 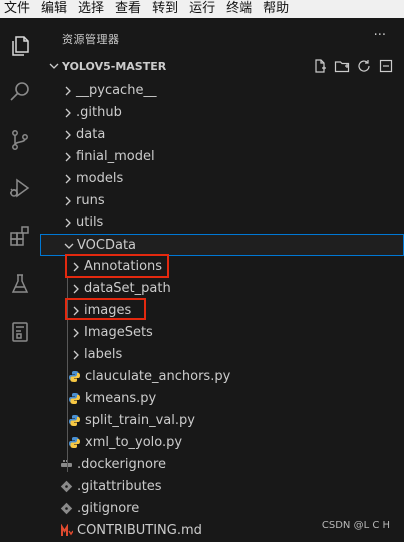 I want to click on explorer-icon, so click(x=20, y=46).